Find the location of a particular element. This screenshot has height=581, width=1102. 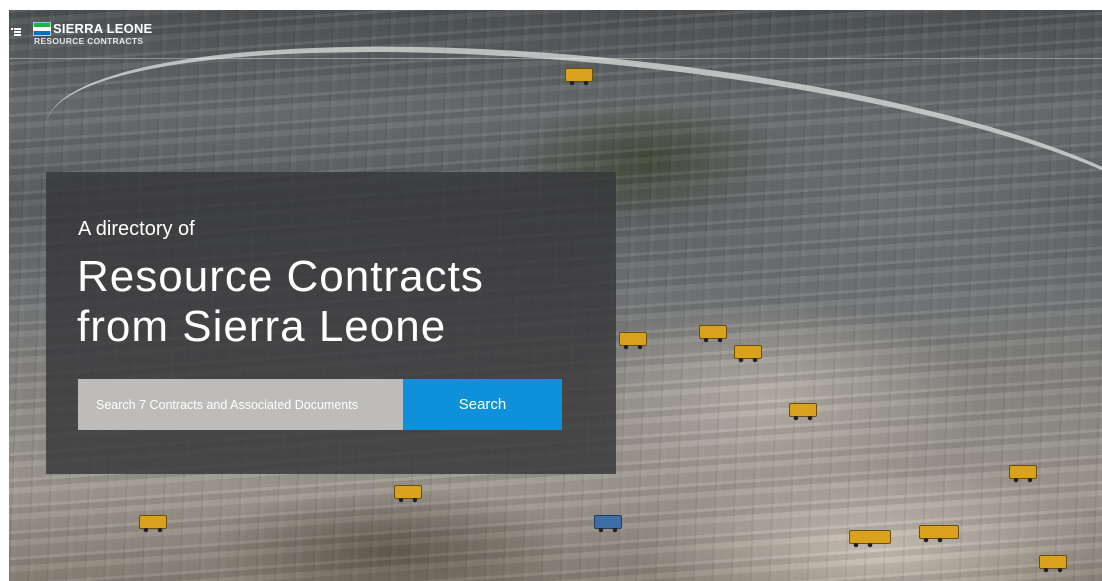

sierra-leone-flag-icon is located at coordinates (42, 29).